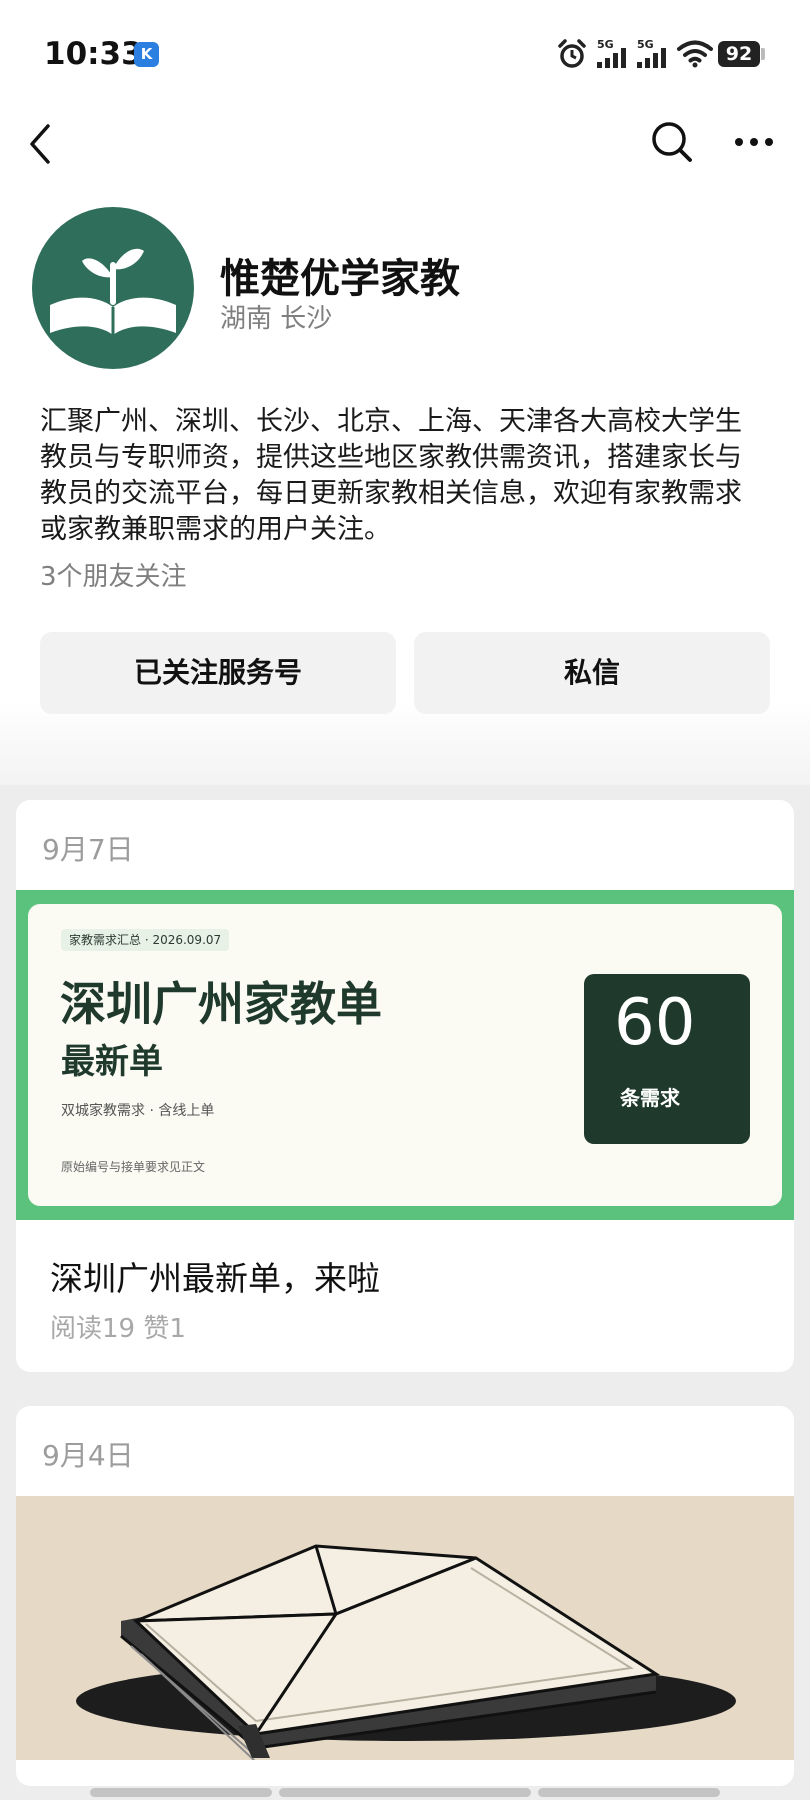 The height and width of the screenshot is (1800, 810). I want to click on status-bar: 10:33 K 5G 5G 92, so click(405, 55).